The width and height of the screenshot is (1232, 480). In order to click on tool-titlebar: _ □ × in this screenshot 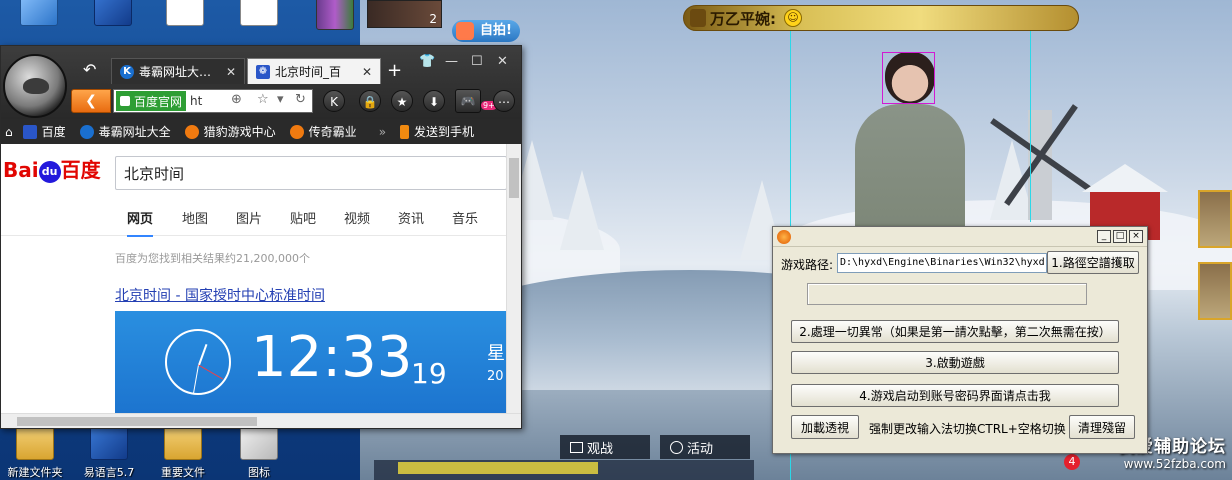, I will do `click(960, 237)`.